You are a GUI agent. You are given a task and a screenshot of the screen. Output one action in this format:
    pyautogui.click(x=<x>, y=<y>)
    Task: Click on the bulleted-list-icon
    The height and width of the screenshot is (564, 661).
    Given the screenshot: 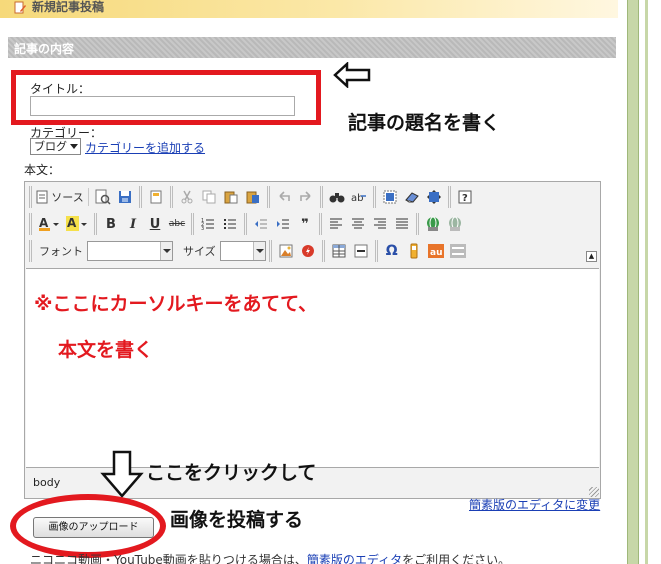 What is the action you would take?
    pyautogui.click(x=230, y=224)
    